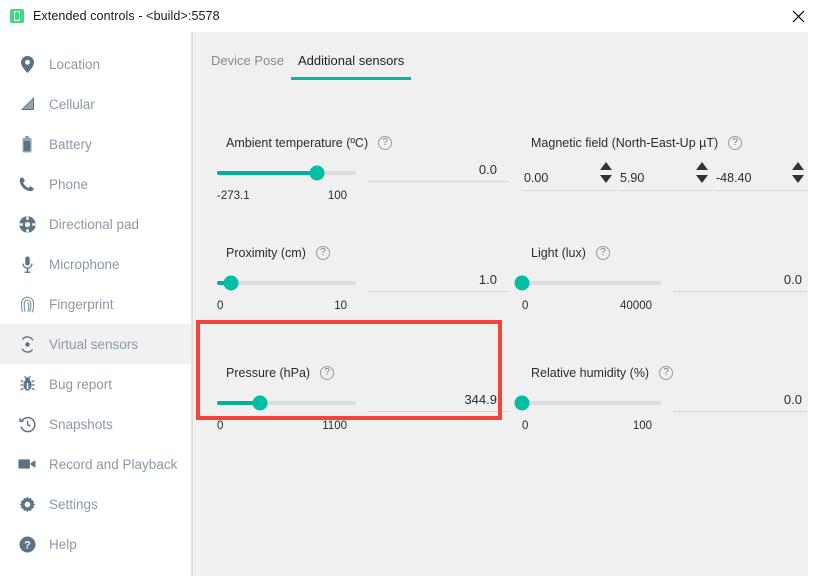 Image resolution: width=820 pixels, height=576 pixels. Describe the element at coordinates (661, 253) in the screenshot. I see `sensor-header: Light (lux) ?` at that location.